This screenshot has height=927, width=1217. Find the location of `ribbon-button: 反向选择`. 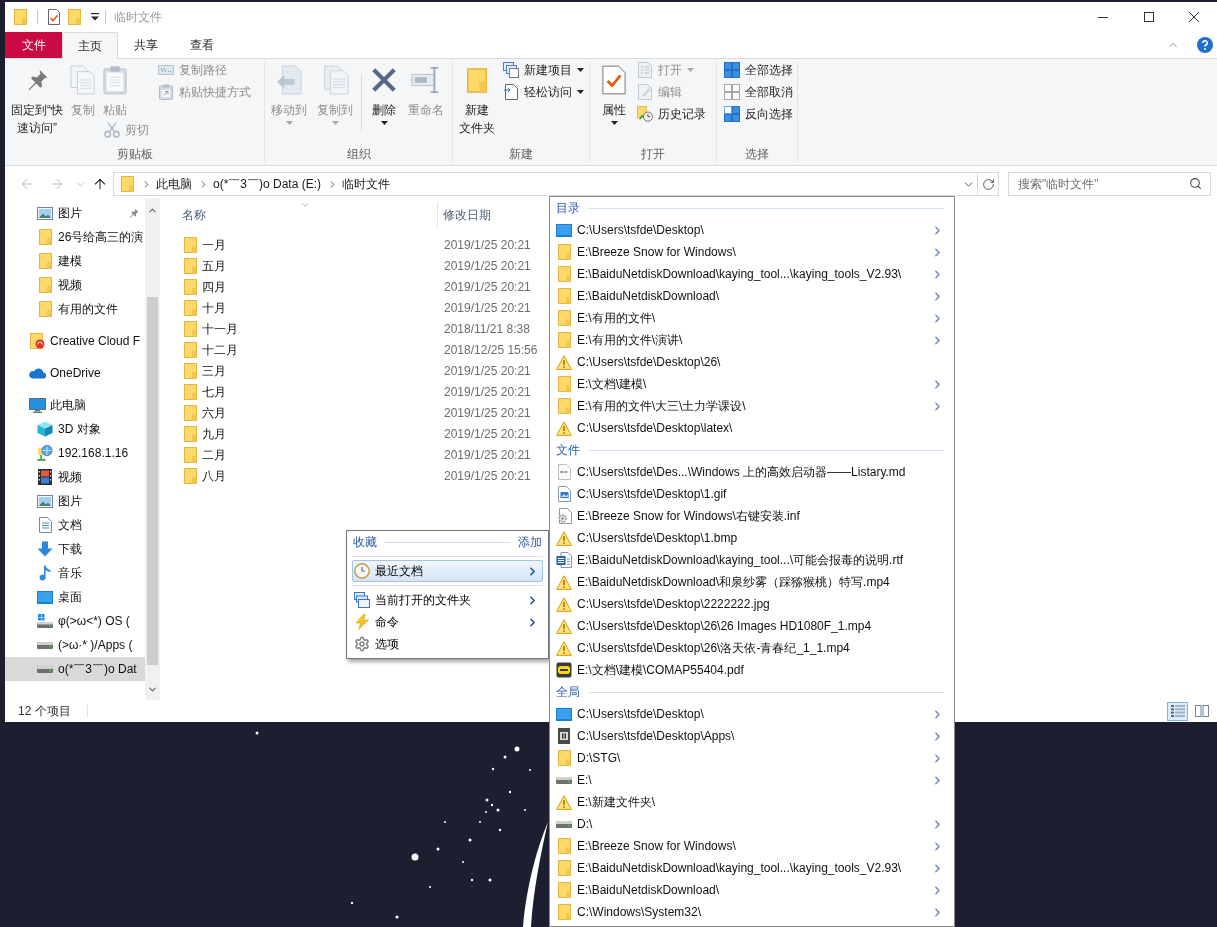

ribbon-button: 反向选择 is located at coordinates (758, 114).